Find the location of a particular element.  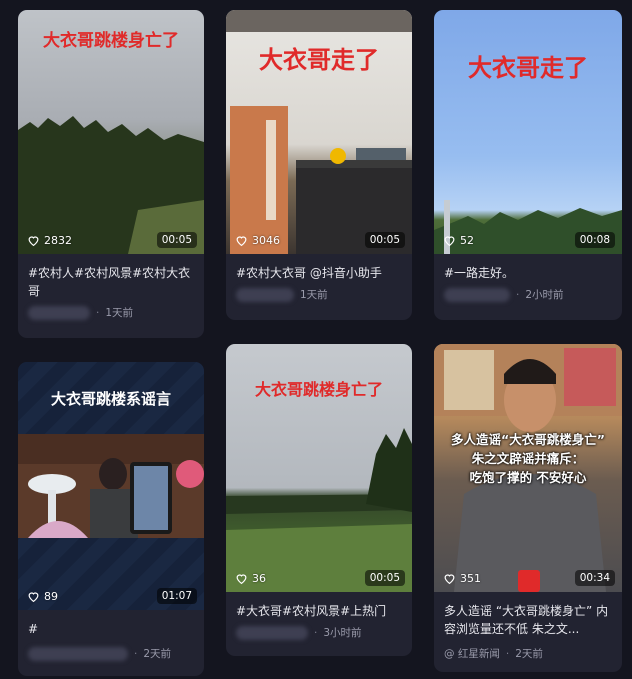

duration-badge: 01:07 is located at coordinates (176, 596).